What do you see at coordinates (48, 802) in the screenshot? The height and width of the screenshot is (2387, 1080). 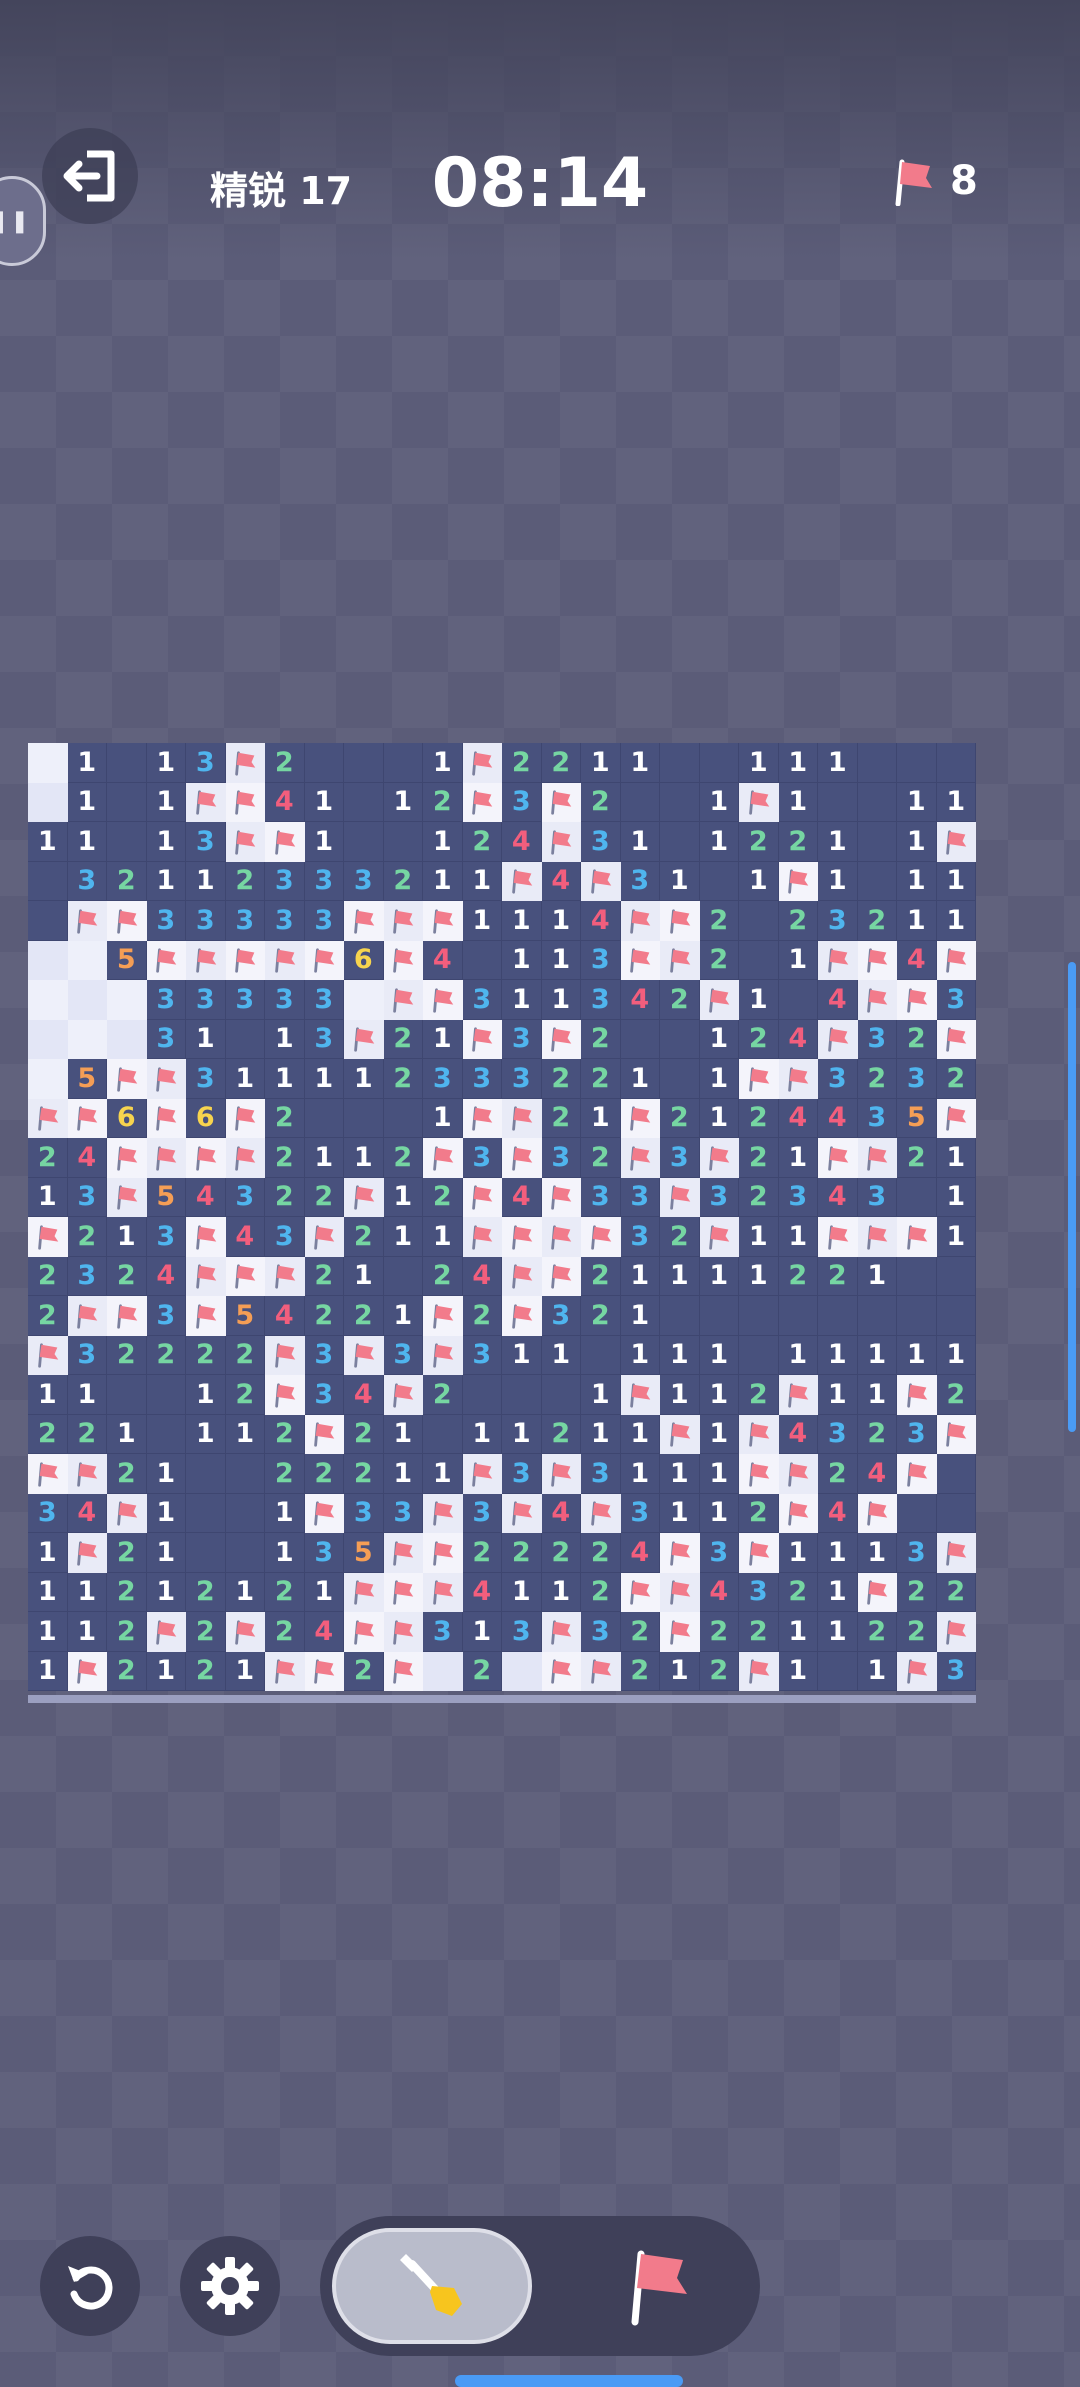 I see `cell-empty` at bounding box center [48, 802].